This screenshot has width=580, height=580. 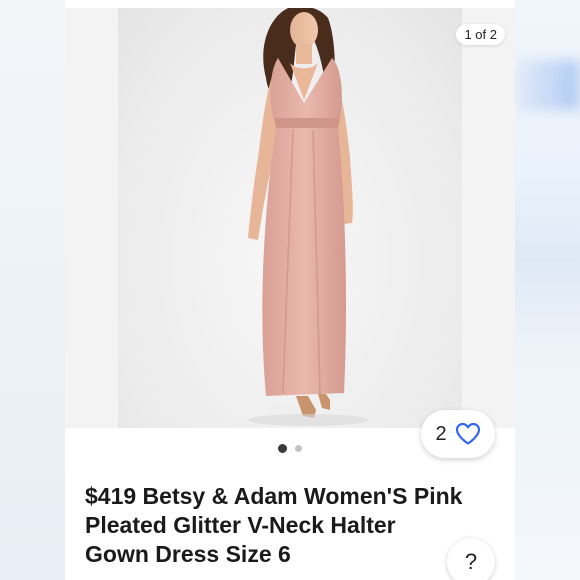 I want to click on heart-outline-icon, so click(x=467, y=433).